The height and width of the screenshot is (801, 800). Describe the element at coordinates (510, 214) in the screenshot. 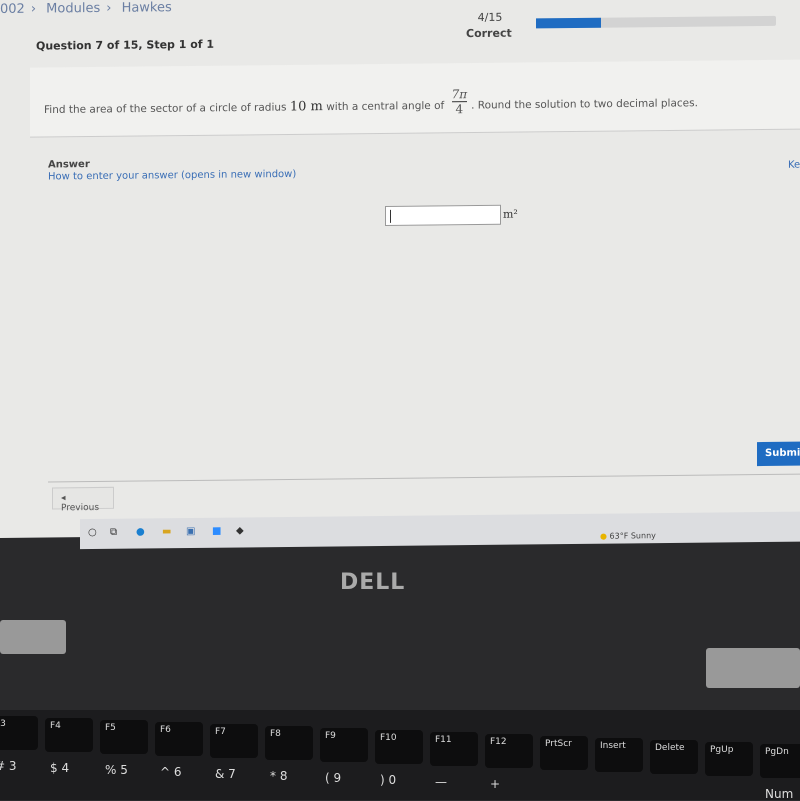

I see `unit-label: m²` at that location.